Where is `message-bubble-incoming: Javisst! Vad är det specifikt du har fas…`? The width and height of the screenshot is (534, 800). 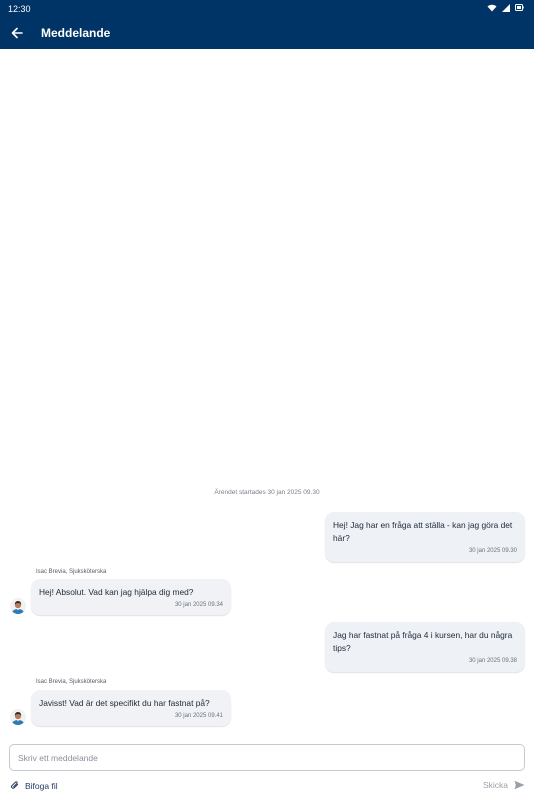
message-bubble-incoming: Javisst! Vad är det specifikt du har fas… is located at coordinates (131, 708).